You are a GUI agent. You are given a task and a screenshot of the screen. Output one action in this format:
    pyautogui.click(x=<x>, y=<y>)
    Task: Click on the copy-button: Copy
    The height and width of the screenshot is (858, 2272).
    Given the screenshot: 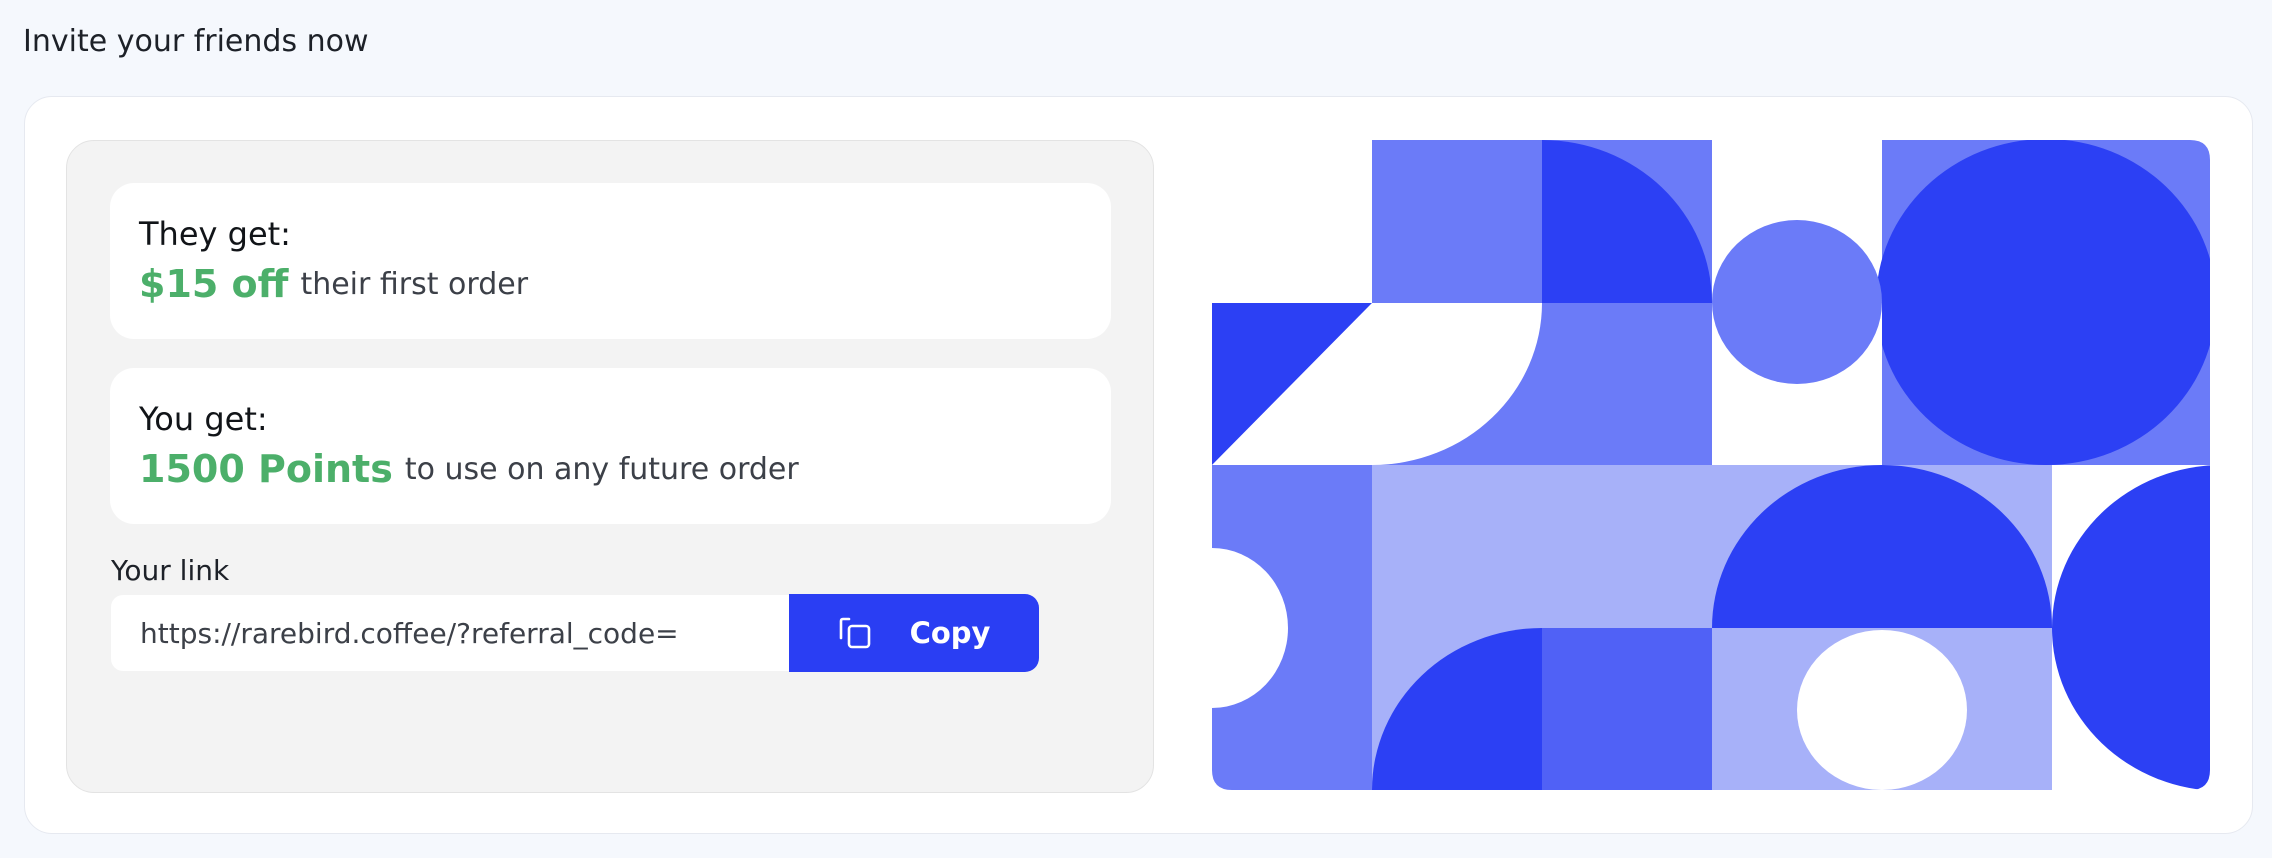 What is the action you would take?
    pyautogui.click(x=914, y=633)
    